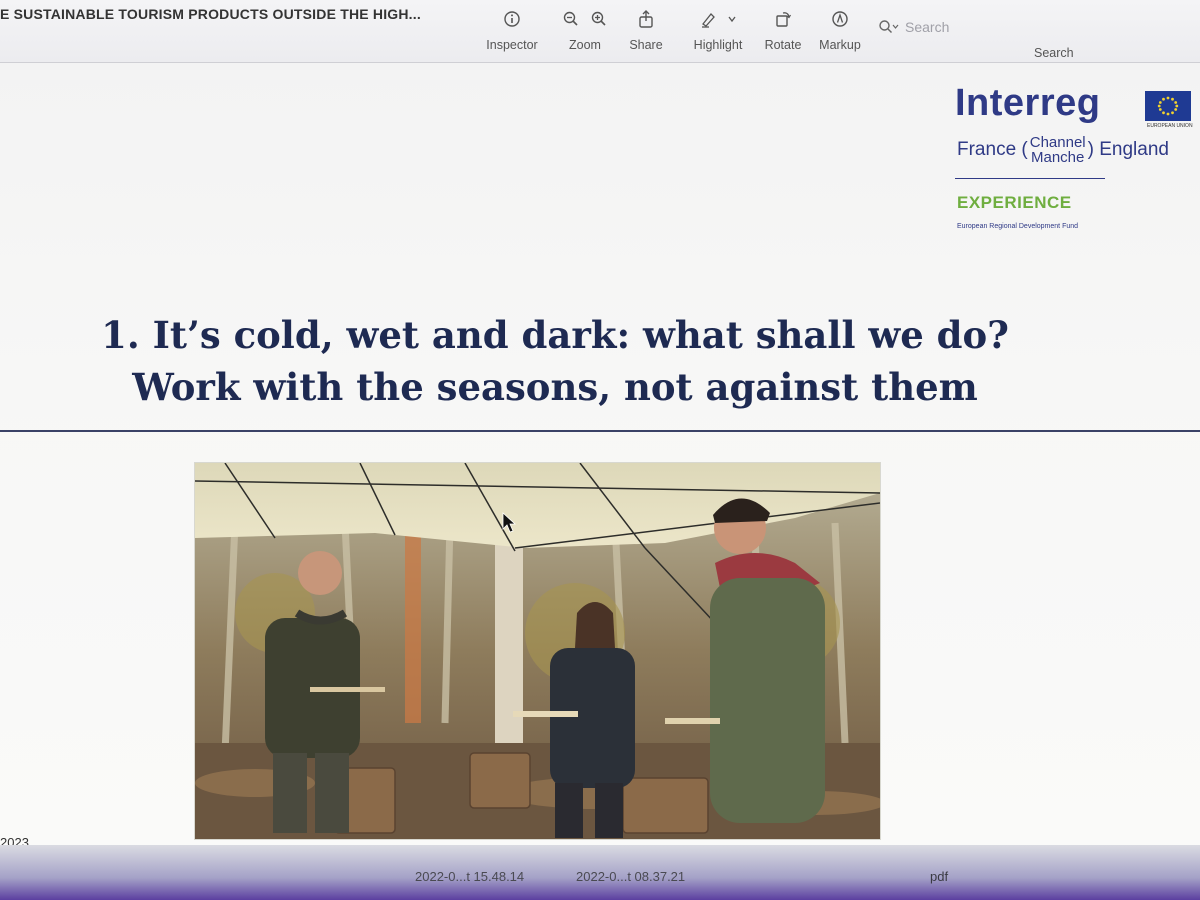 The height and width of the screenshot is (900, 1200). What do you see at coordinates (1057, 142) in the screenshot?
I see `logo-channel: Channel` at bounding box center [1057, 142].